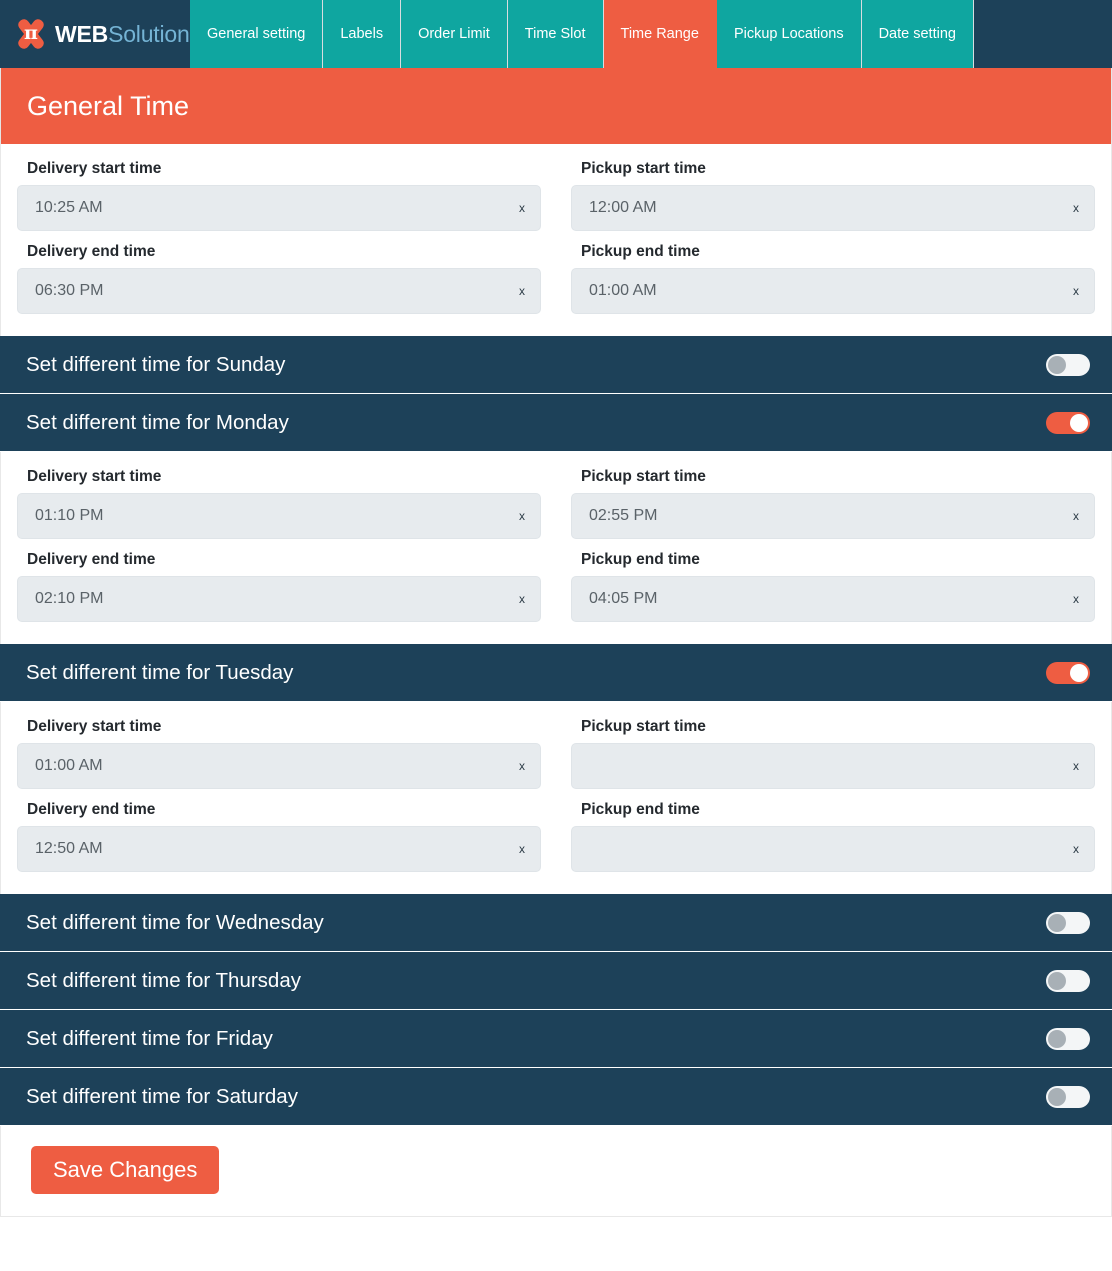 The image size is (1112, 1271). I want to click on day-bar-tuesday-label: Set different time for Tuesday, so click(160, 672).